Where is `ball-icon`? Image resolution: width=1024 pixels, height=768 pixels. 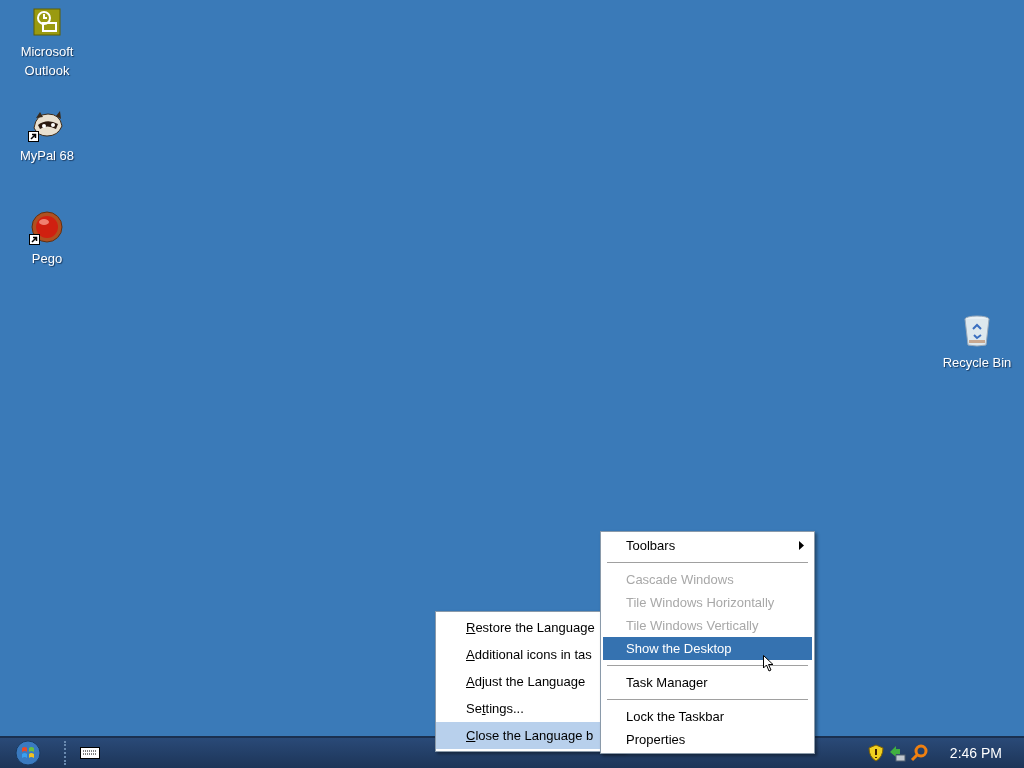
ball-icon is located at coordinates (47, 227).